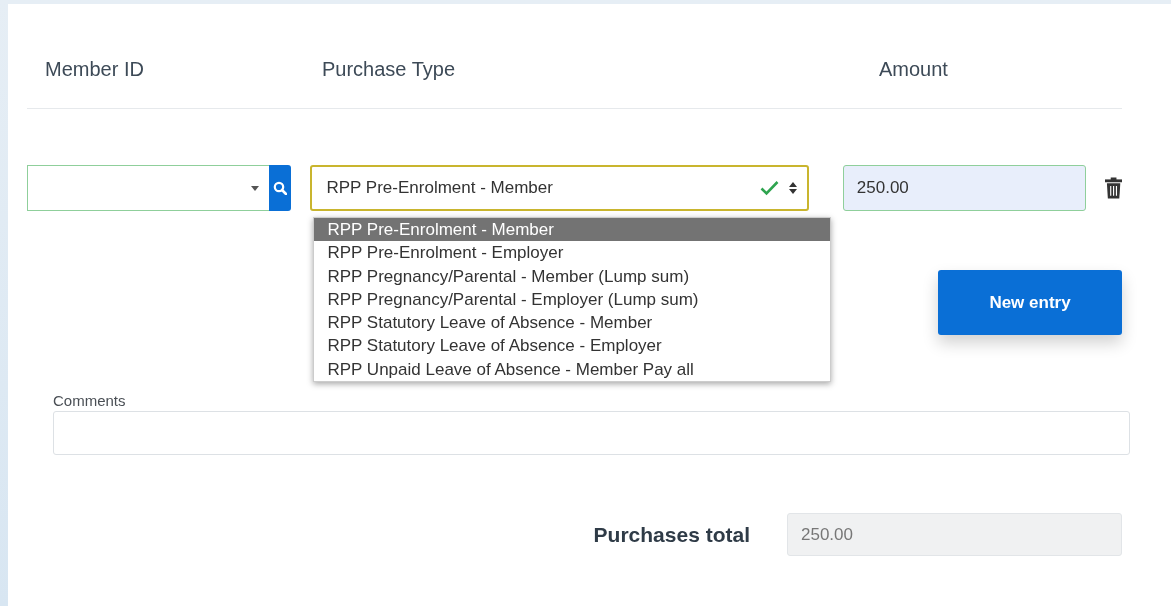 The height and width of the screenshot is (606, 1171). Describe the element at coordinates (571, 346) in the screenshot. I see `dropdown-option: RPP Statutory Leave of Absence - Employer` at that location.